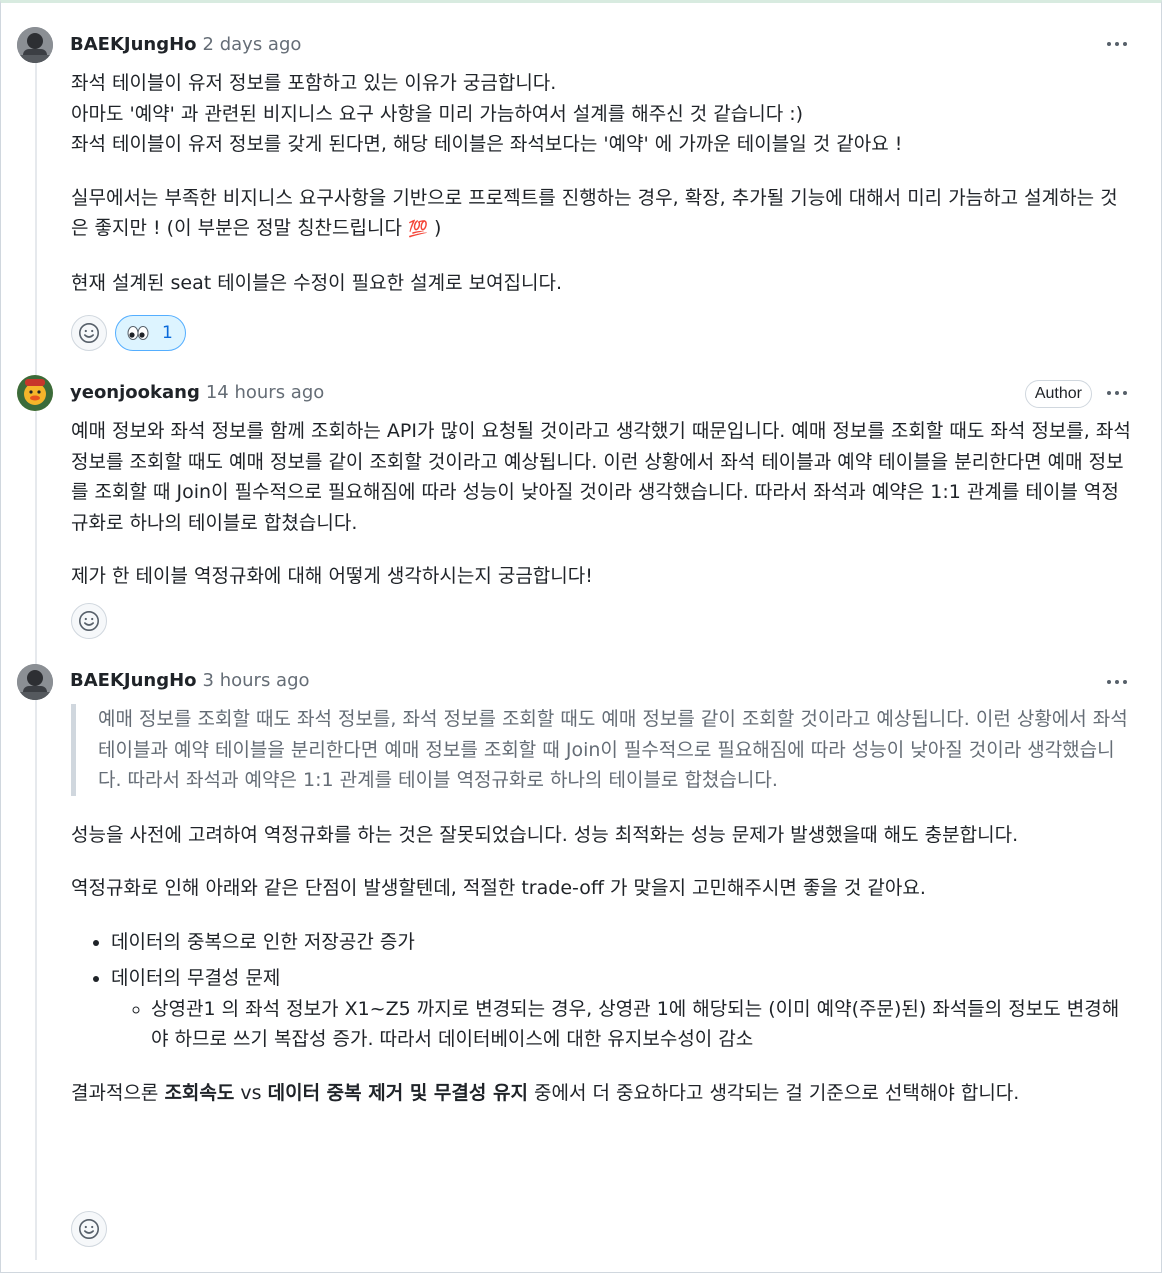 The image size is (1162, 1273). Describe the element at coordinates (263, 941) in the screenshot. I see `list-item-text: 데이터의 중복으로 인한 저장공간 증가` at that location.